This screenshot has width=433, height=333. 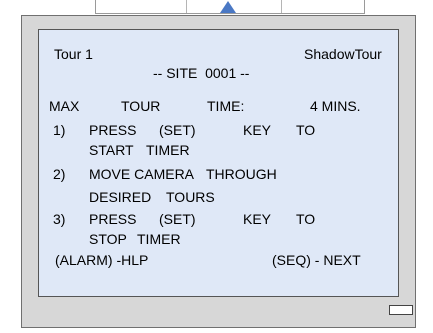 What do you see at coordinates (73, 54) in the screenshot?
I see `tour-name: Tour 1` at bounding box center [73, 54].